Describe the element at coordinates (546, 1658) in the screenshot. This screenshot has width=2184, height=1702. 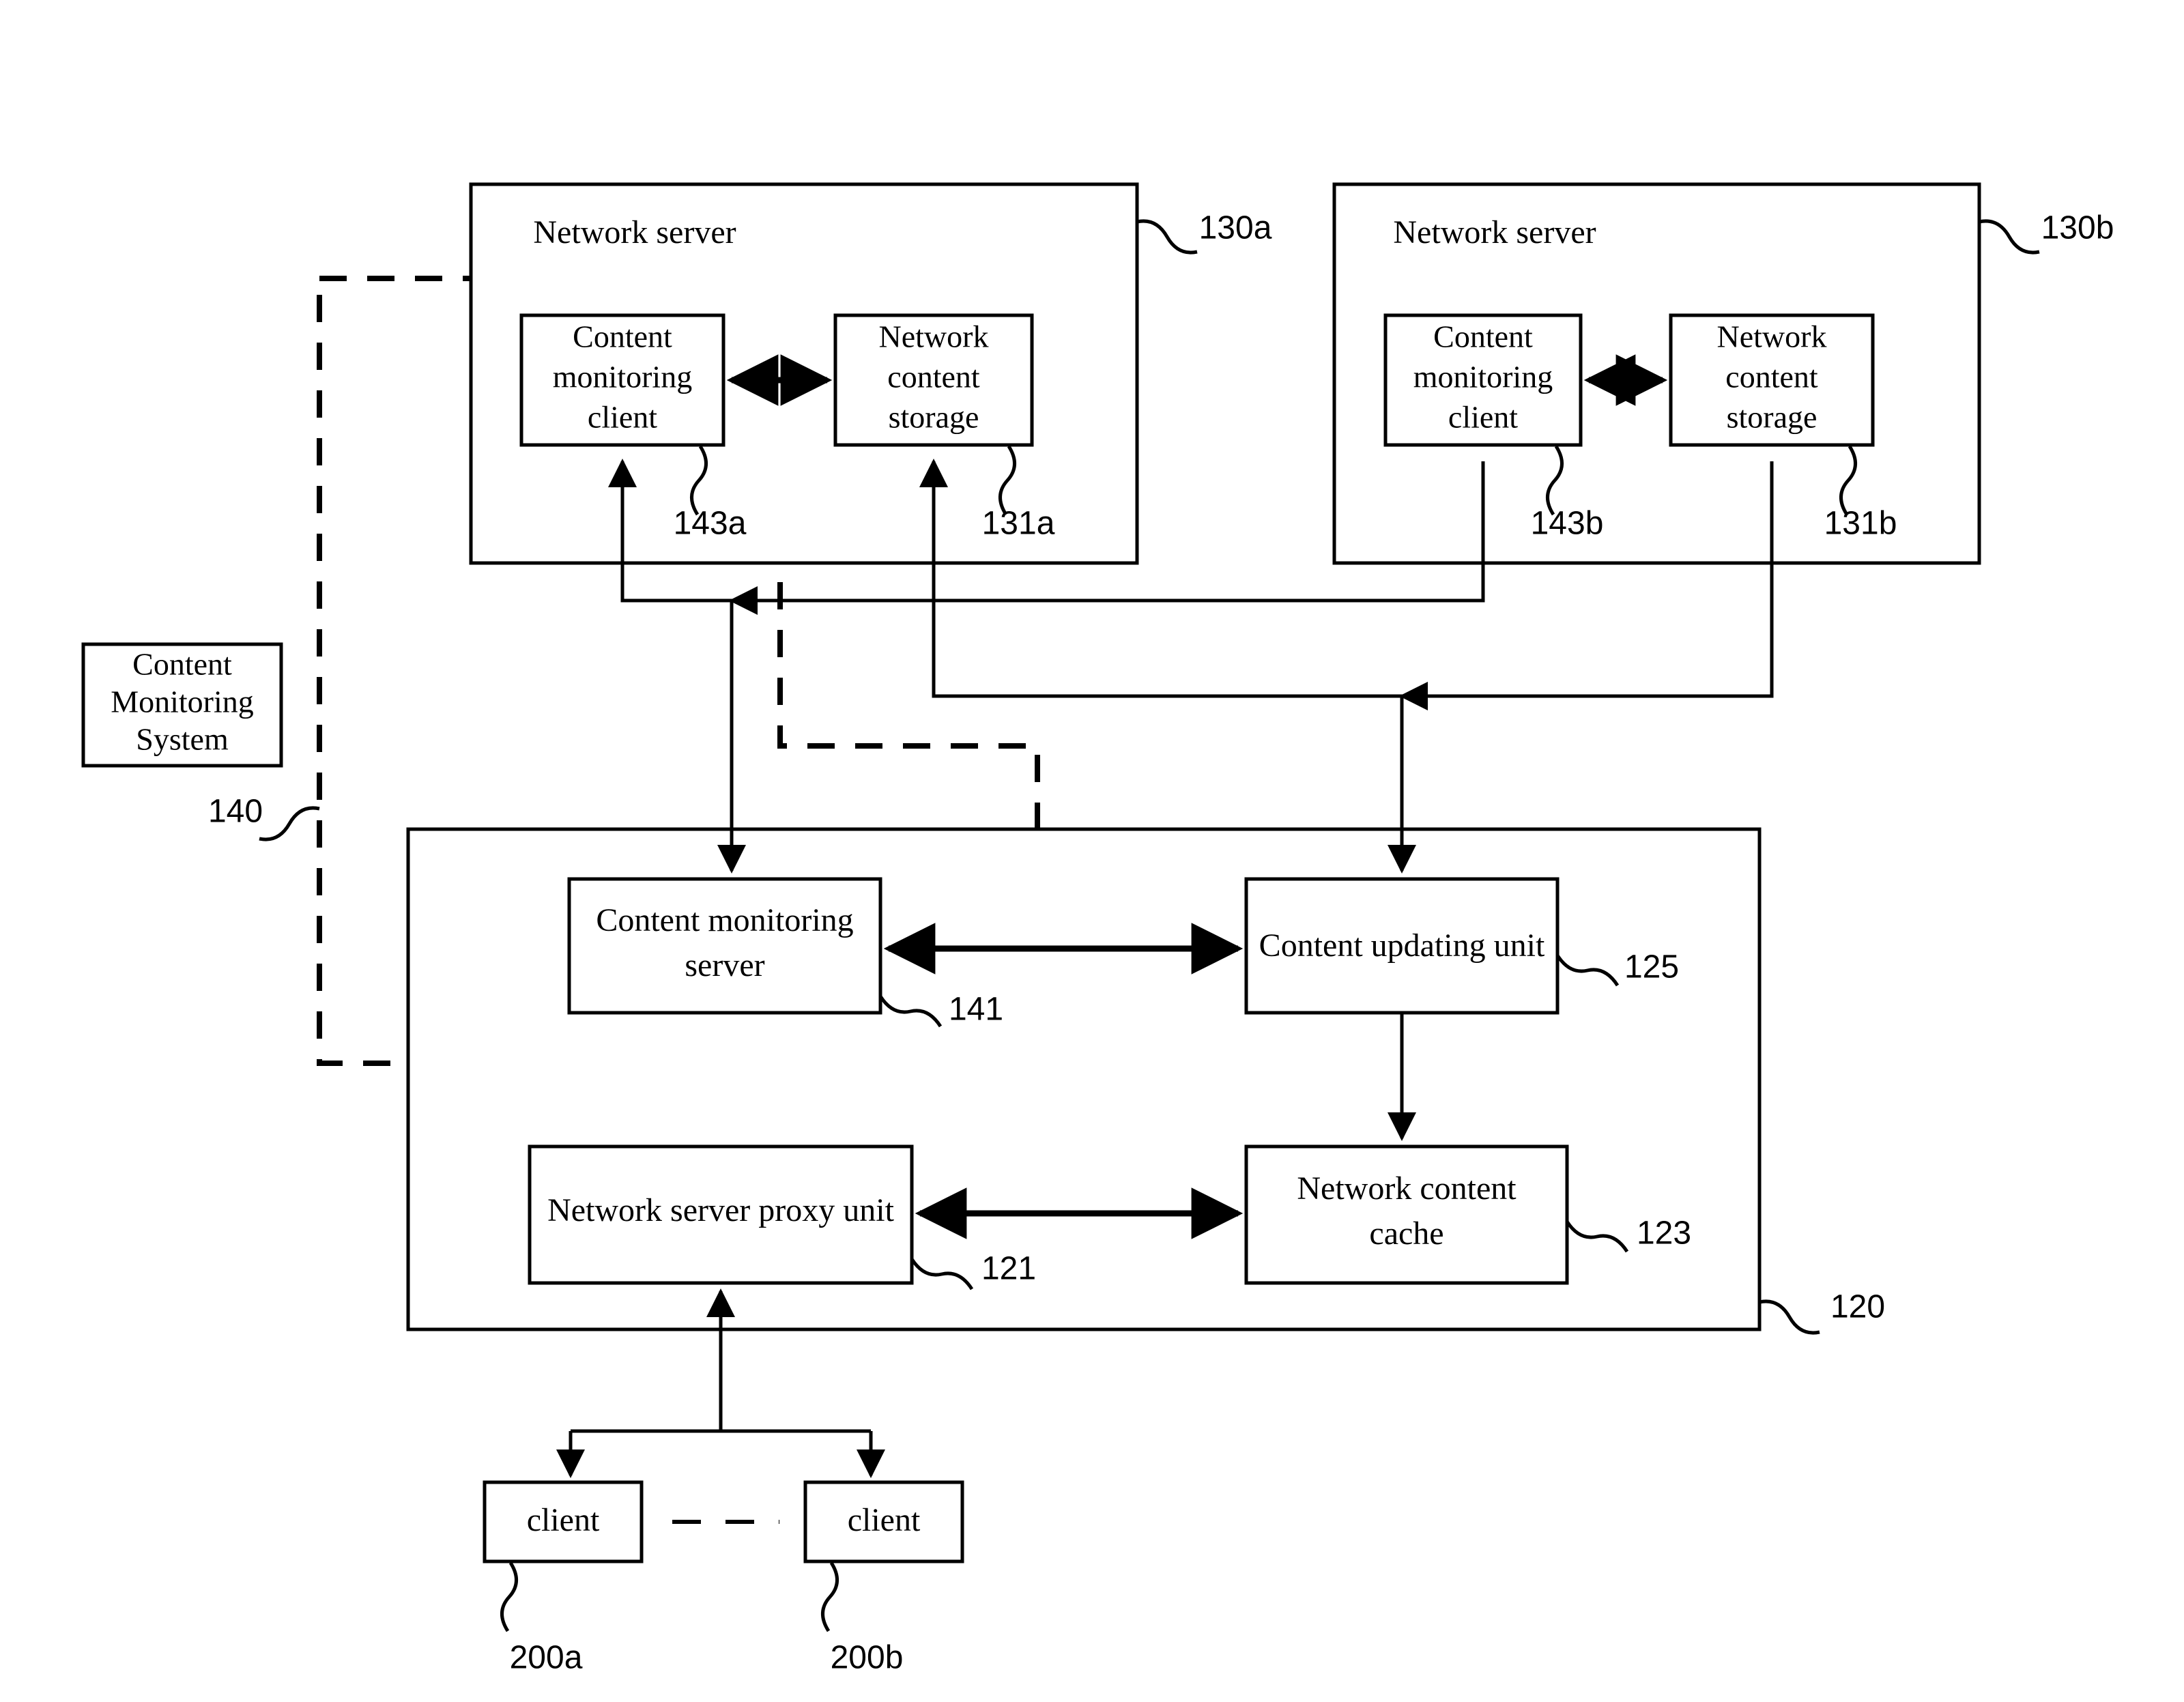
I see `ref-200a: 200a` at that location.